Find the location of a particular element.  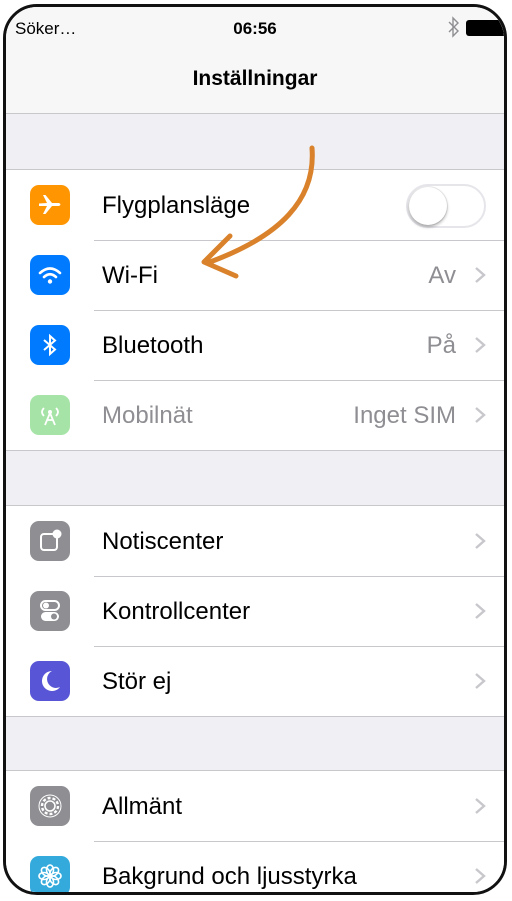

gear-icon is located at coordinates (50, 806).